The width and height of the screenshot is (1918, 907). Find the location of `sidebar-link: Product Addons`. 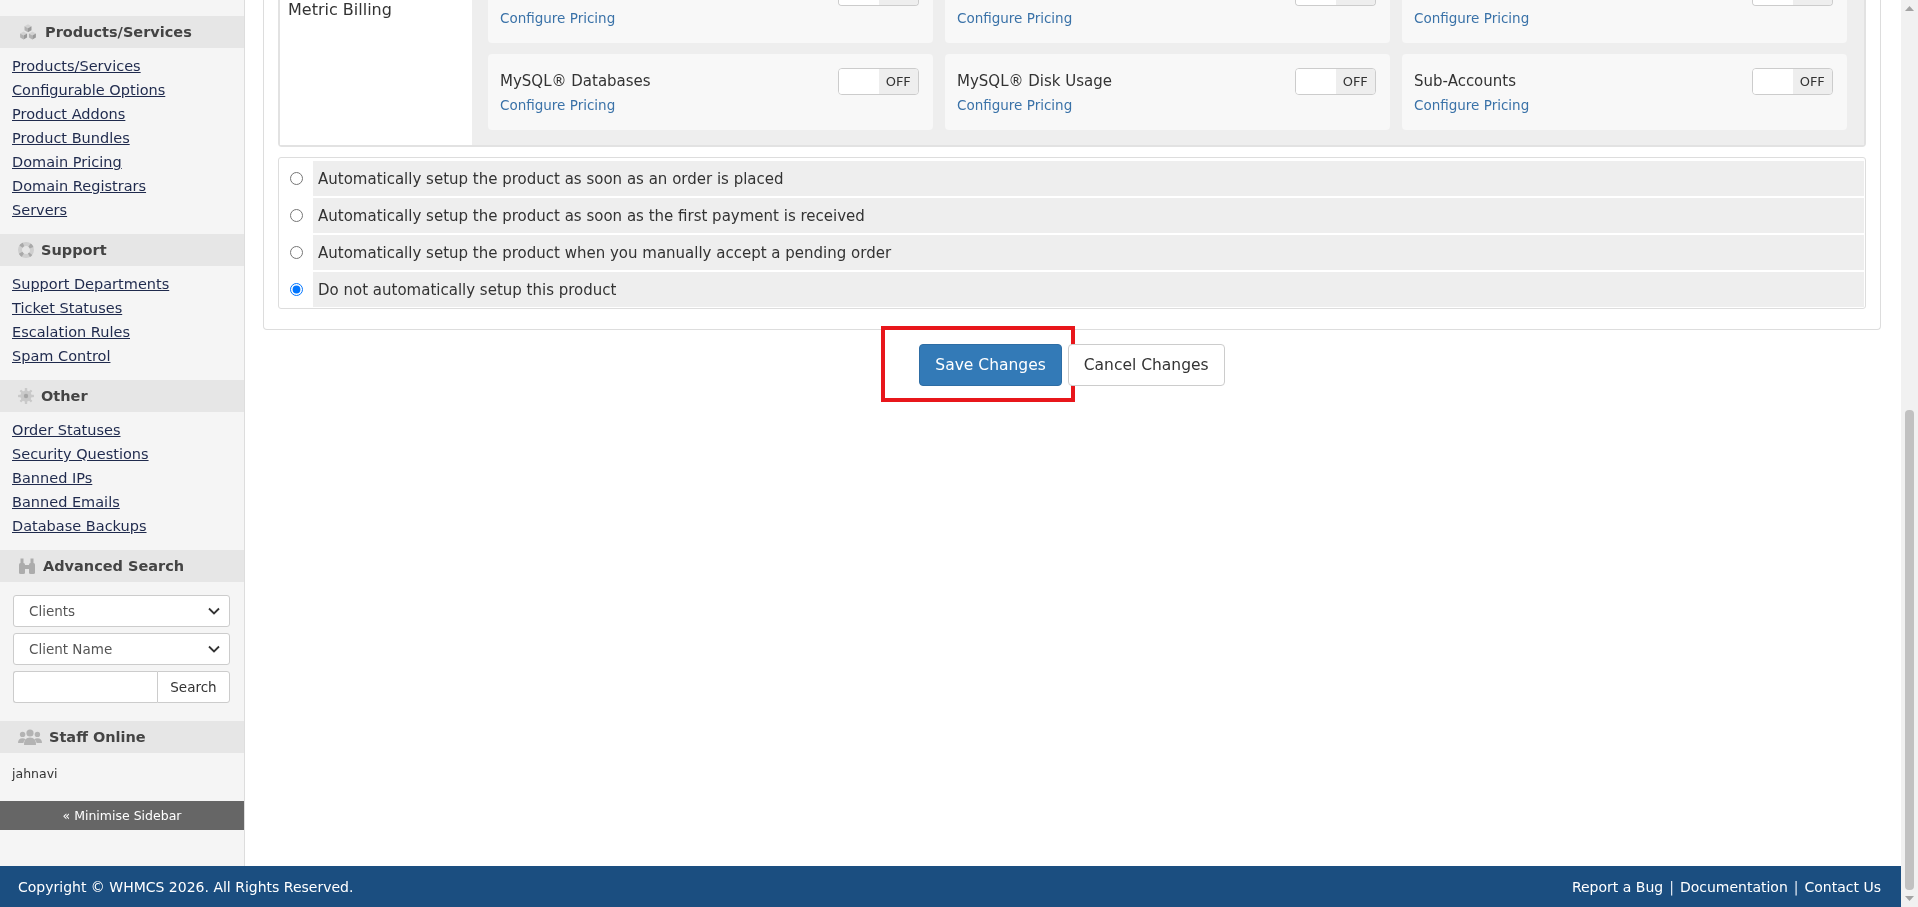

sidebar-link: Product Addons is located at coordinates (69, 114).